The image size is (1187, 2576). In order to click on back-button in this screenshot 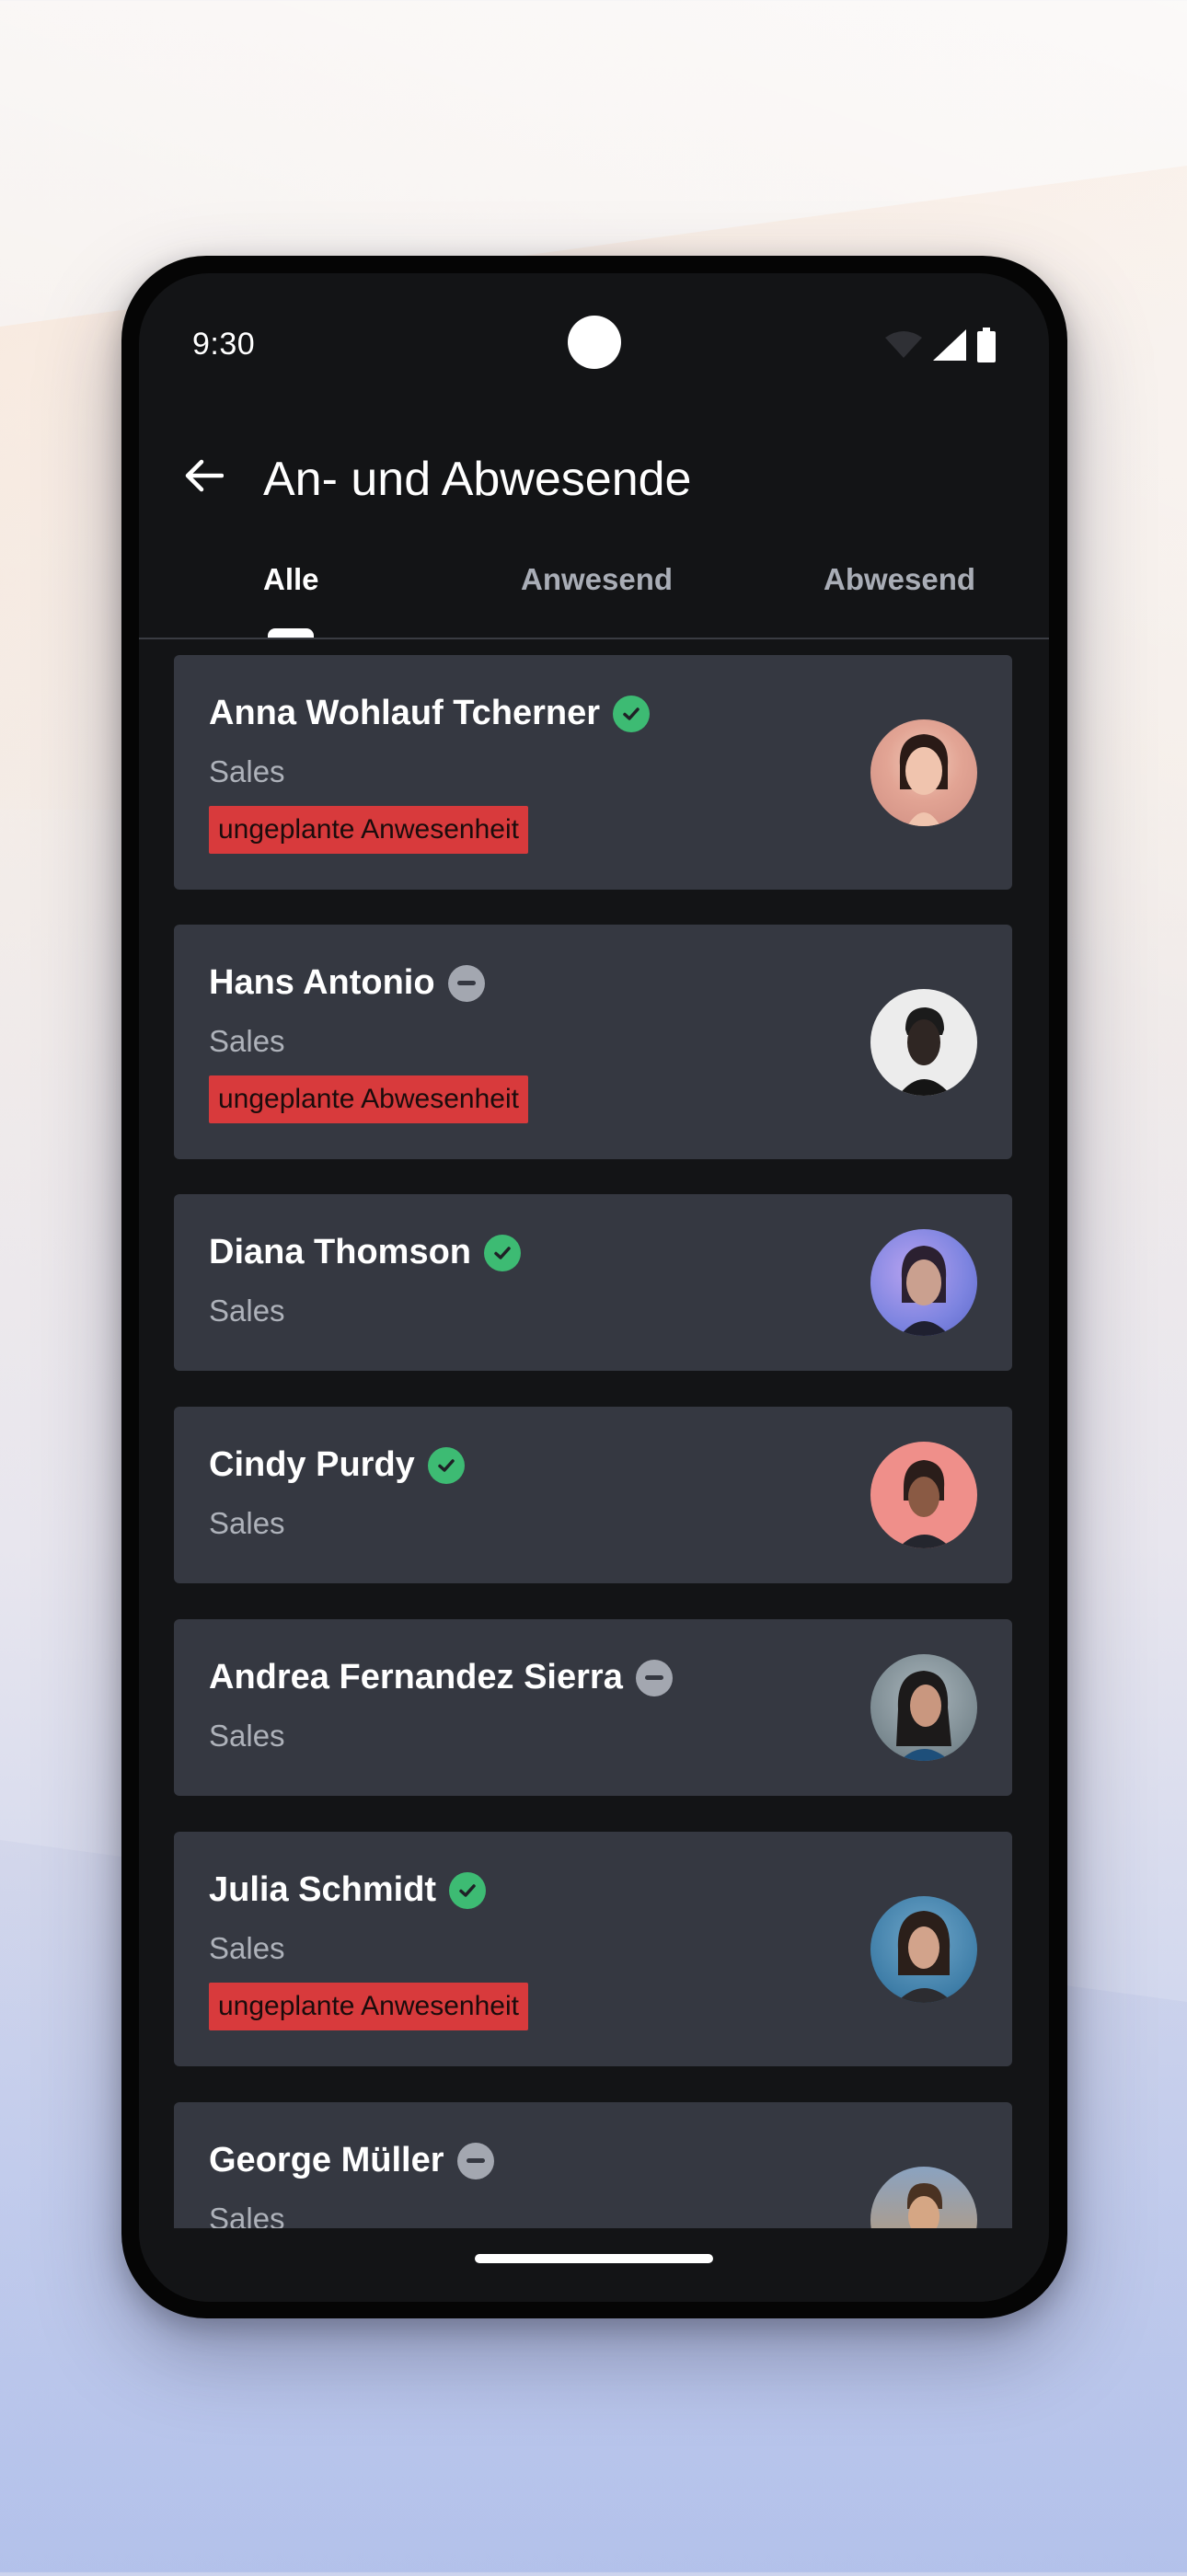, I will do `click(203, 475)`.